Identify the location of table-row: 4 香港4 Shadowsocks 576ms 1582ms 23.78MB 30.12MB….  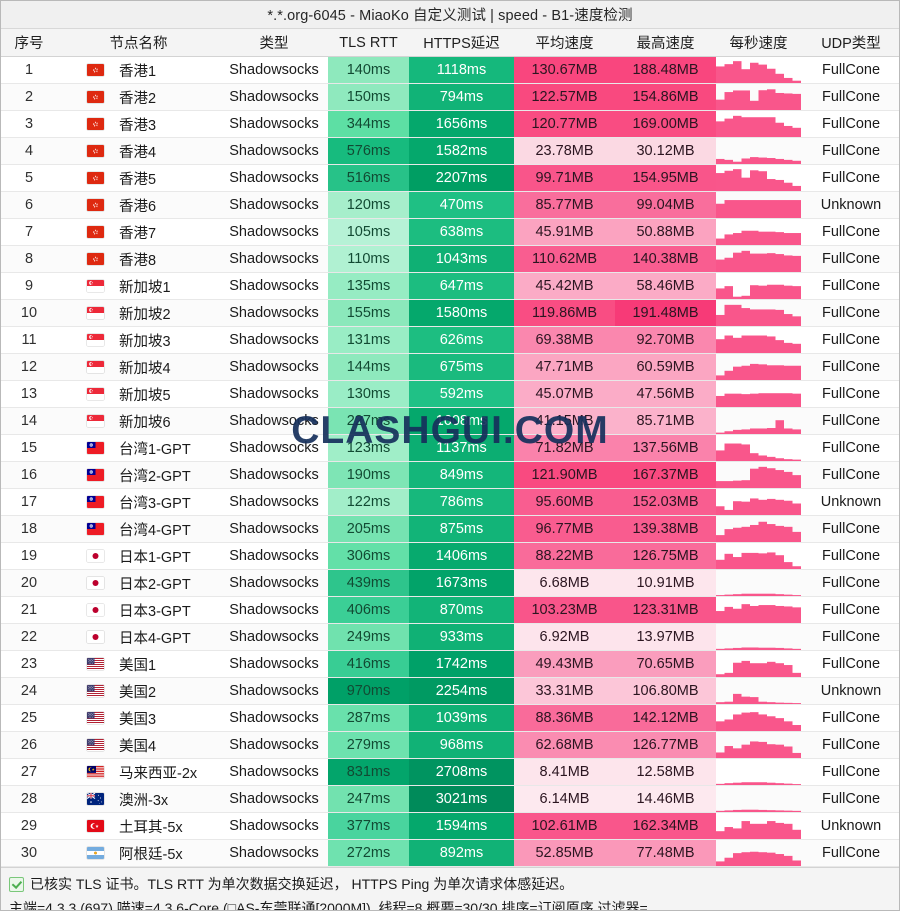
(450, 151).